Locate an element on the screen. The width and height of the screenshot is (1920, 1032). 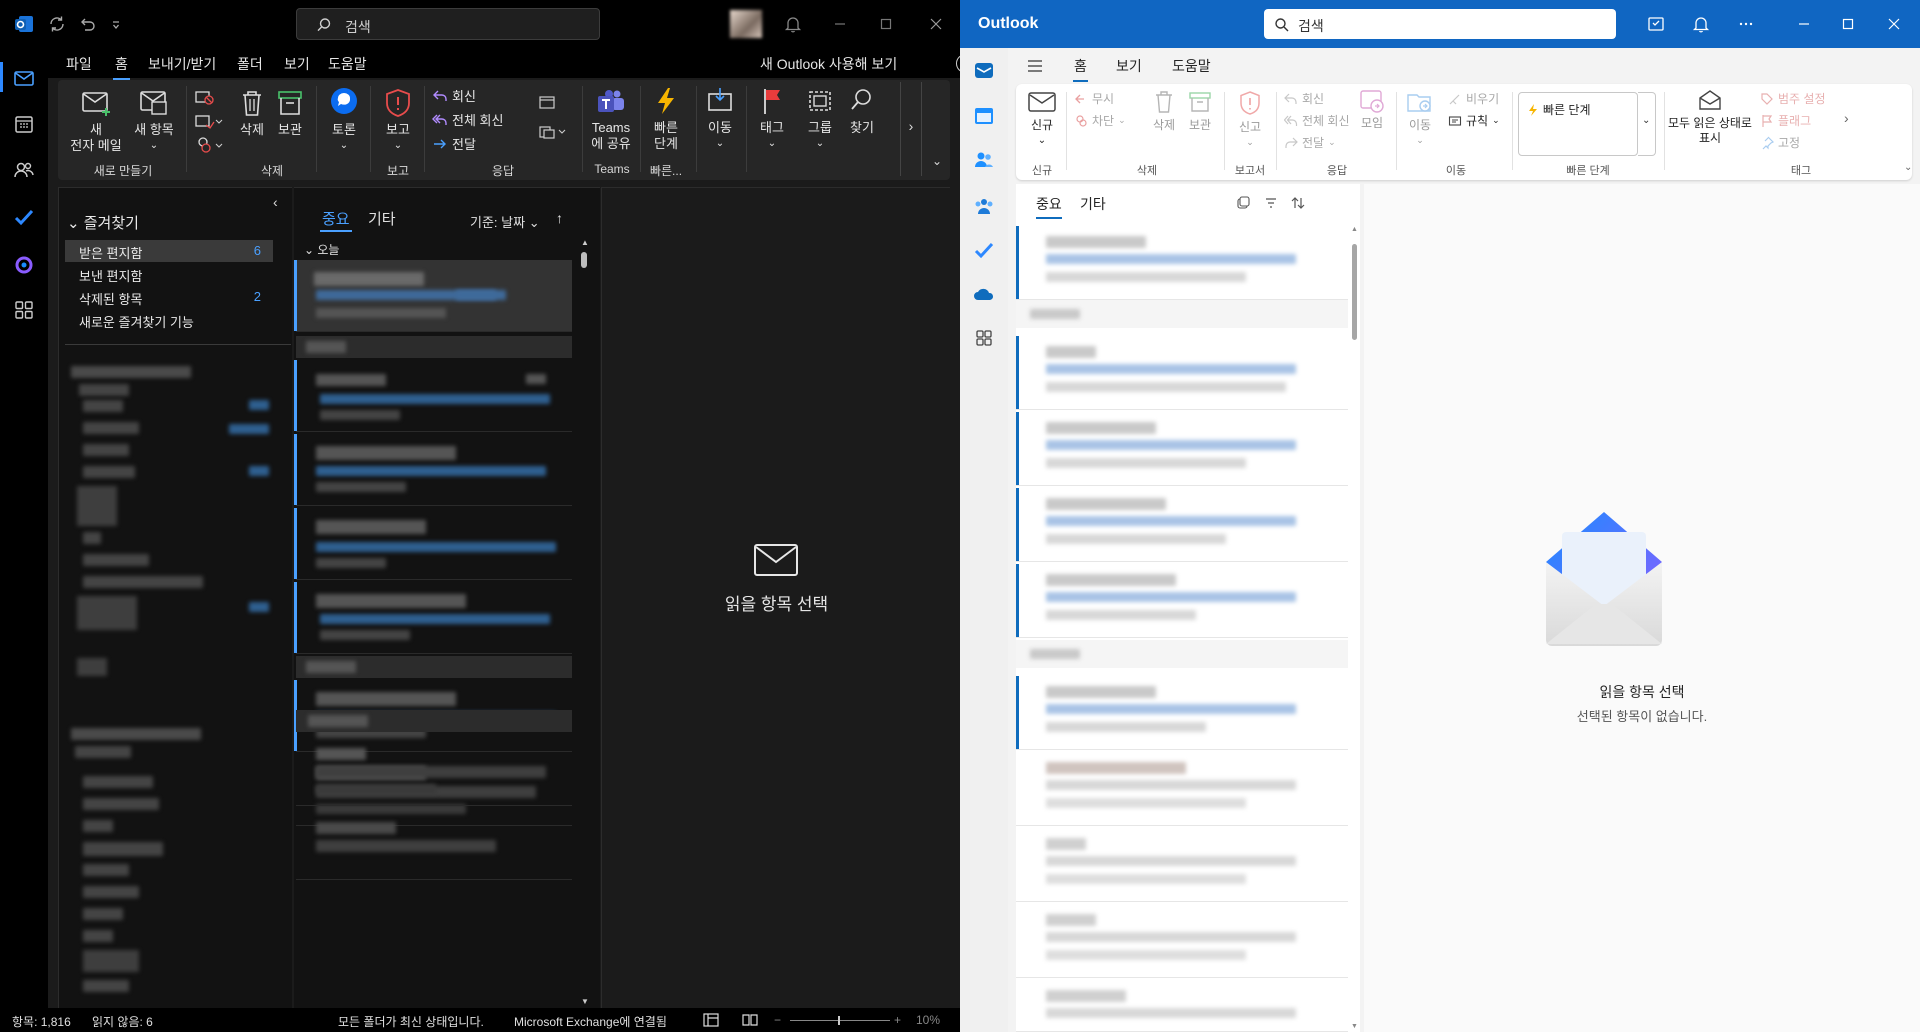
people-icon is located at coordinates (24, 170).